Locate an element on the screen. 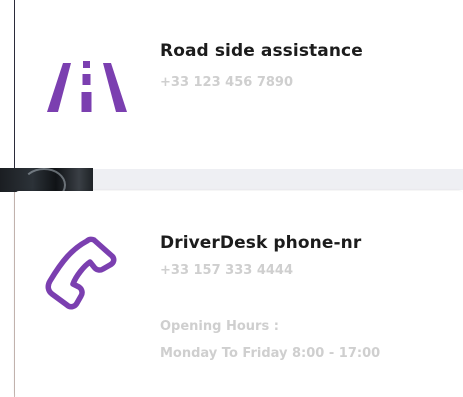 This screenshot has width=463, height=397. opening-hours-label: Opening Hours : is located at coordinates (219, 326).